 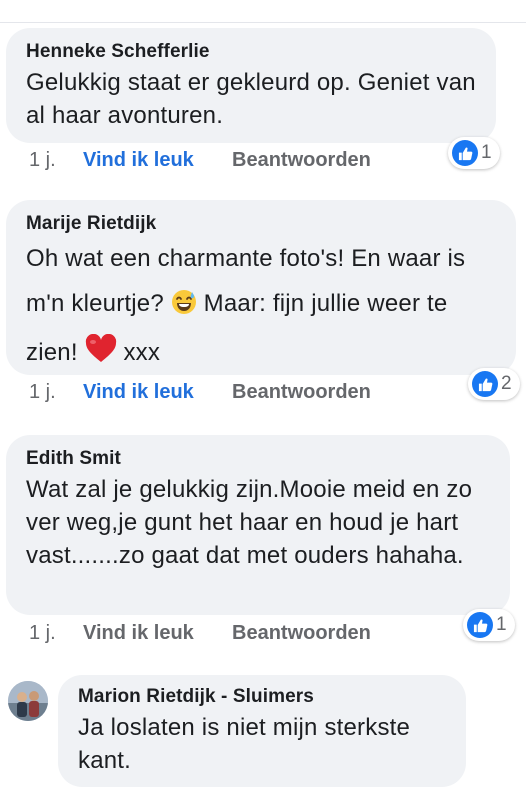 I want to click on top-divider, so click(x=263, y=22).